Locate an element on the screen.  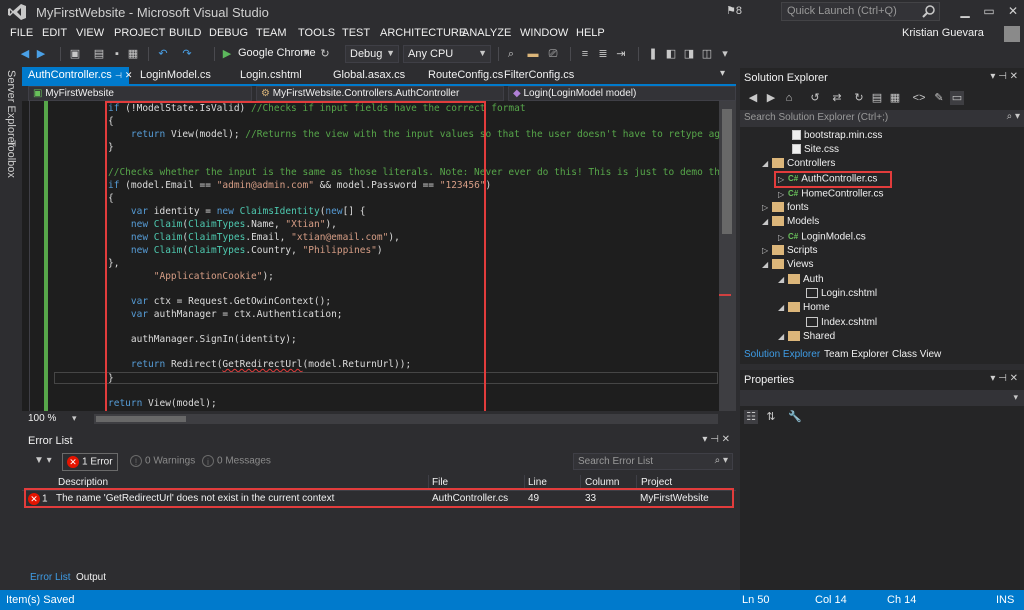
browse-folder-icon: ▬ is located at coordinates (533, 54).